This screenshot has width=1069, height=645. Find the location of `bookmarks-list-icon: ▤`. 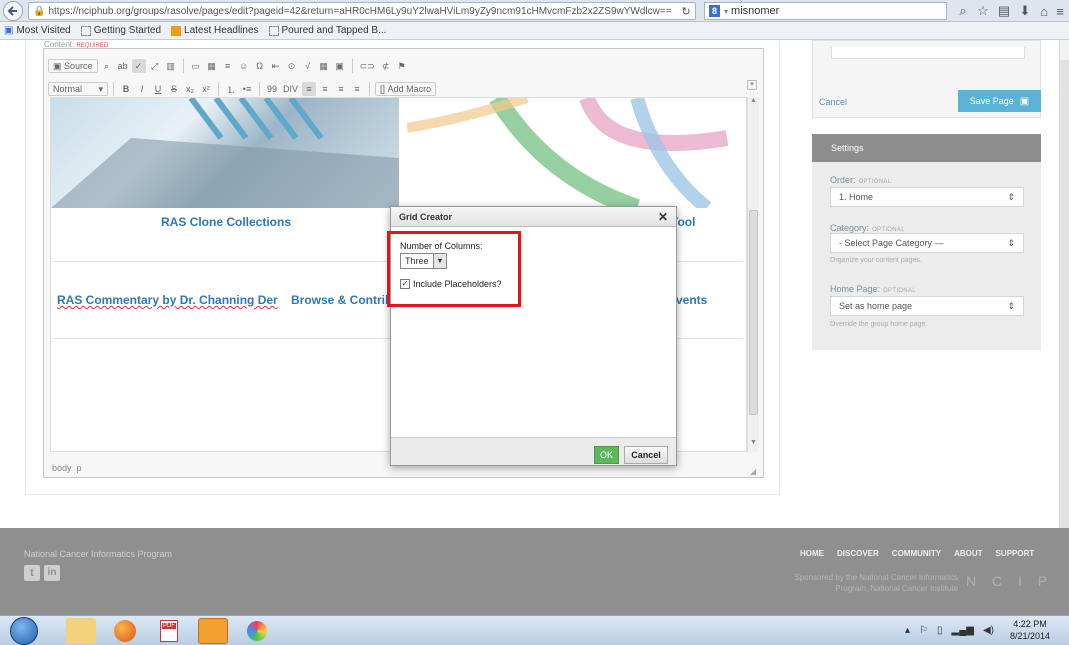

bookmarks-list-icon: ▤ is located at coordinates (1004, 11).